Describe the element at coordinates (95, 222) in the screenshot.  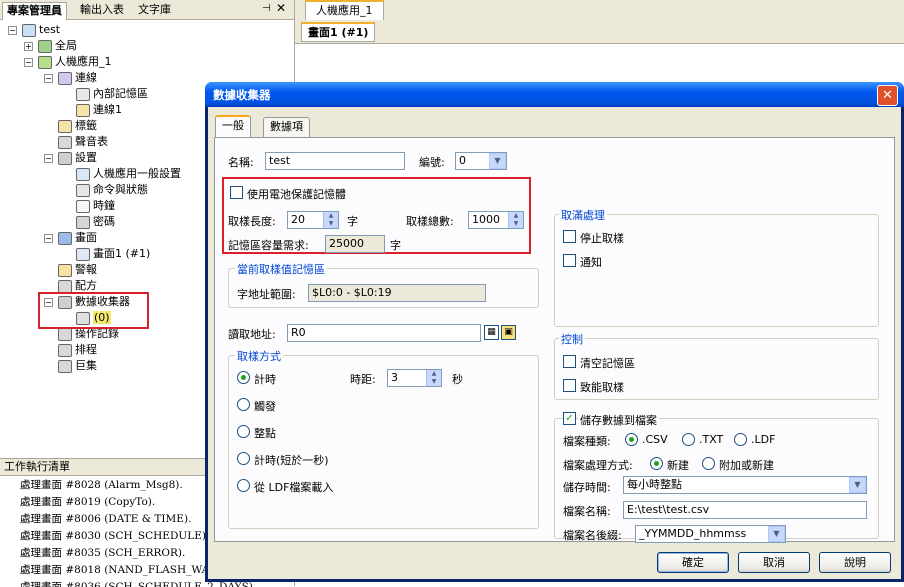
I see `tree-item: 密碼` at that location.